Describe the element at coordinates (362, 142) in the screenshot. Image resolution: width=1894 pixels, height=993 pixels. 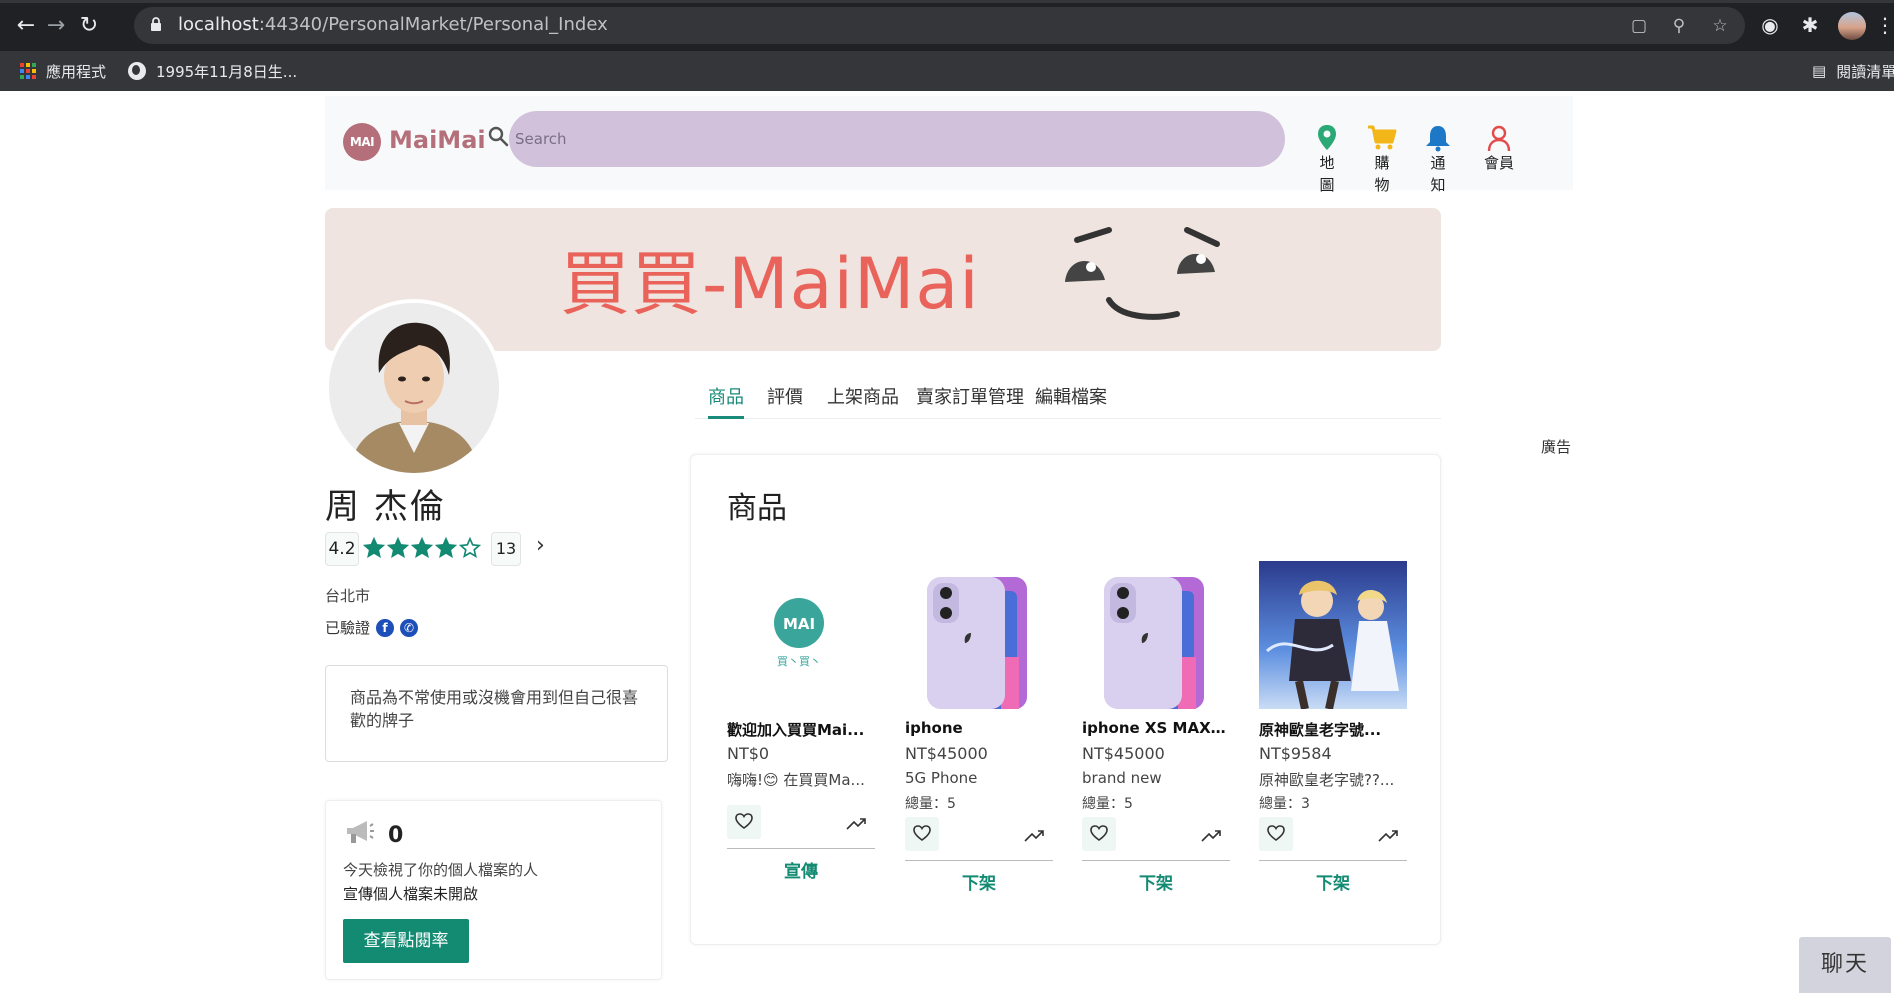
I see `logo-mark: MAI` at that location.